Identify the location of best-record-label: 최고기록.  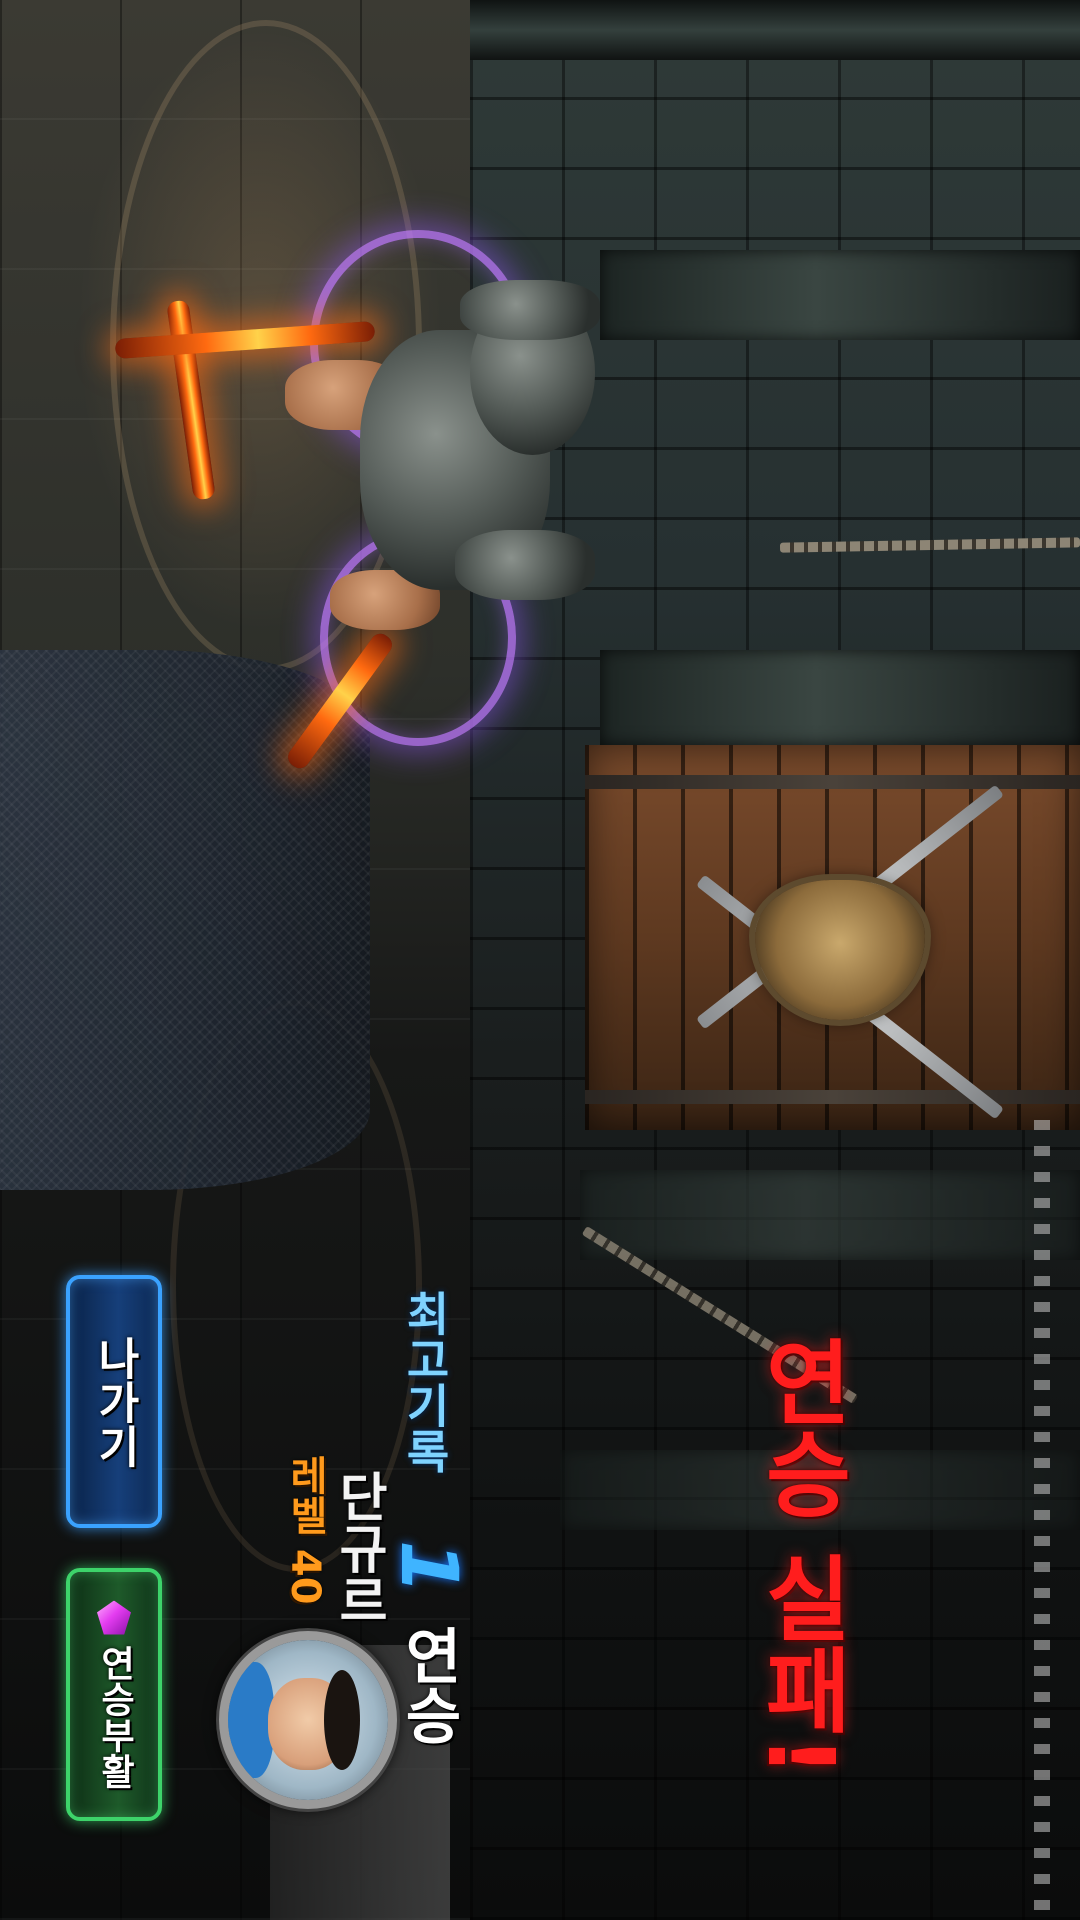
(425, 1382).